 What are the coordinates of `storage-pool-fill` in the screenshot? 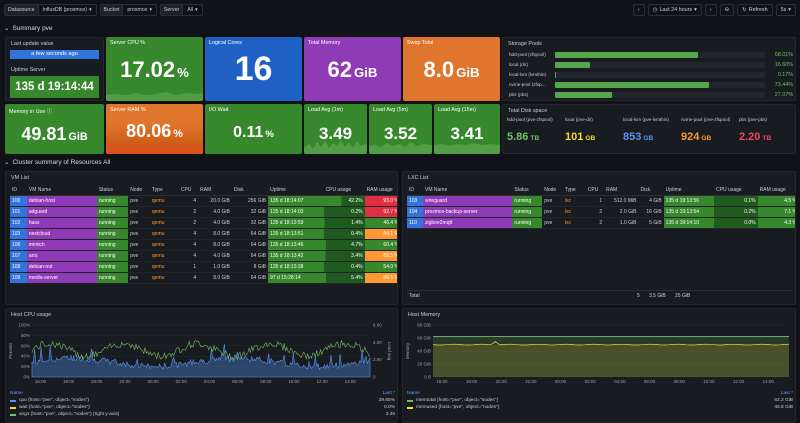 It's located at (572, 64).